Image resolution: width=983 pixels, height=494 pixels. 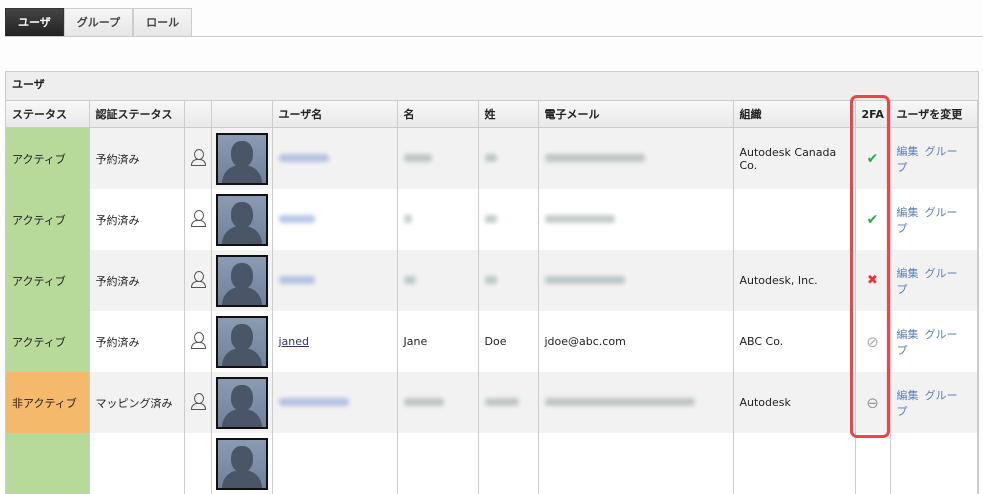 I want to click on table-row, so click(x=492, y=463).